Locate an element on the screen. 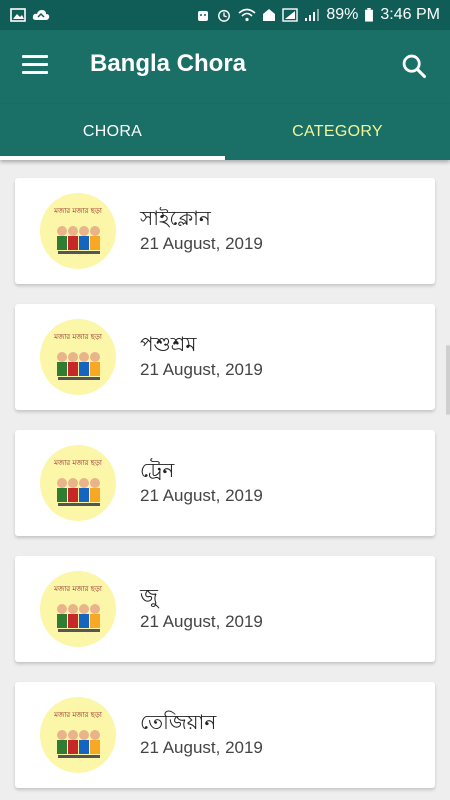 Image resolution: width=450 pixels, height=800 pixels. menu-icon is located at coordinates (35, 66).